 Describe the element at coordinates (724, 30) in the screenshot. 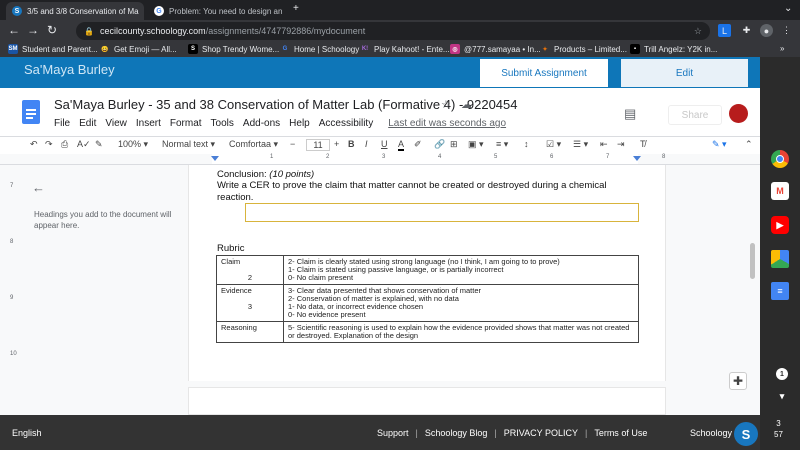

I see `extension-icon: L` at that location.